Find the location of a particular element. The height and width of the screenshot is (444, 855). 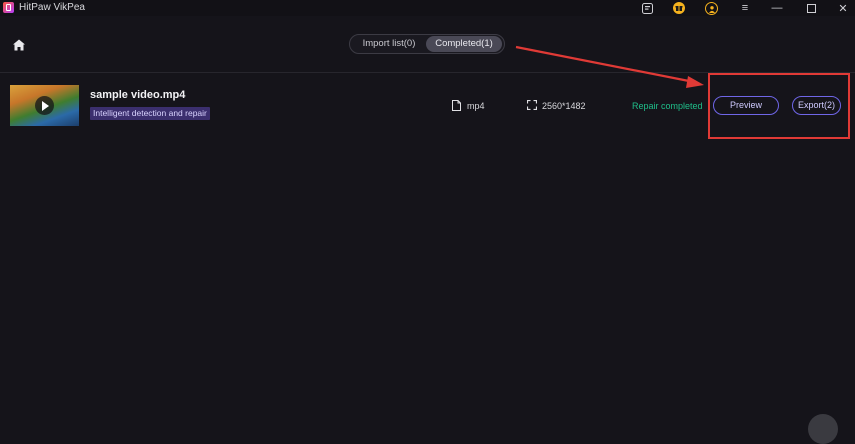

gift-icon is located at coordinates (679, 8).